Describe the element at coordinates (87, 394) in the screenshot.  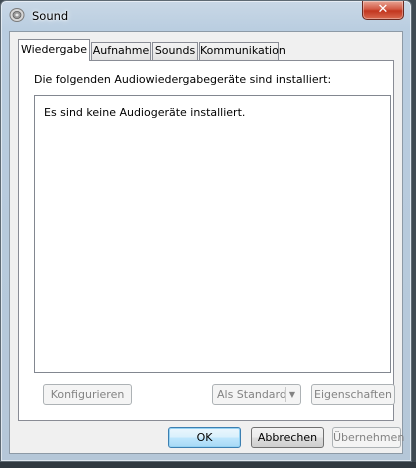
I see `configure-button: Konfigurieren` at that location.